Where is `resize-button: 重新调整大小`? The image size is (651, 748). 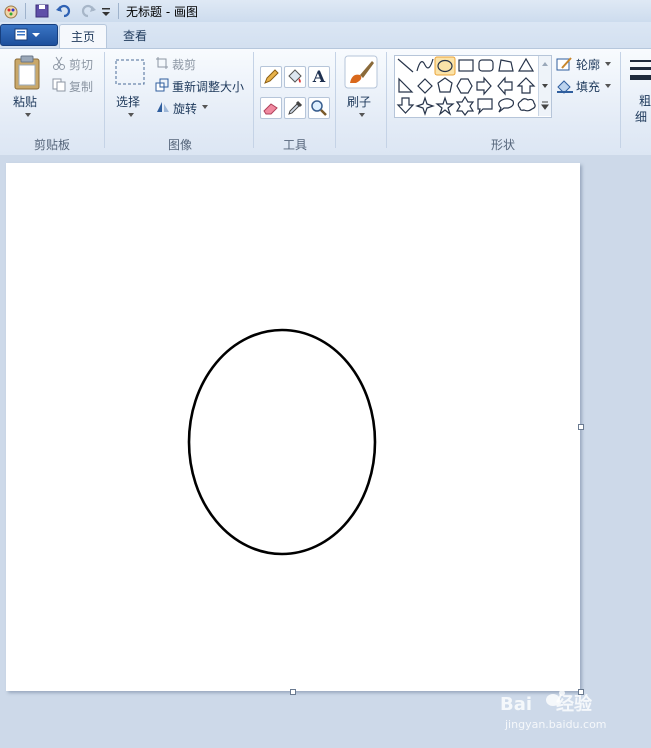
resize-button: 重新调整大小 is located at coordinates (208, 86).